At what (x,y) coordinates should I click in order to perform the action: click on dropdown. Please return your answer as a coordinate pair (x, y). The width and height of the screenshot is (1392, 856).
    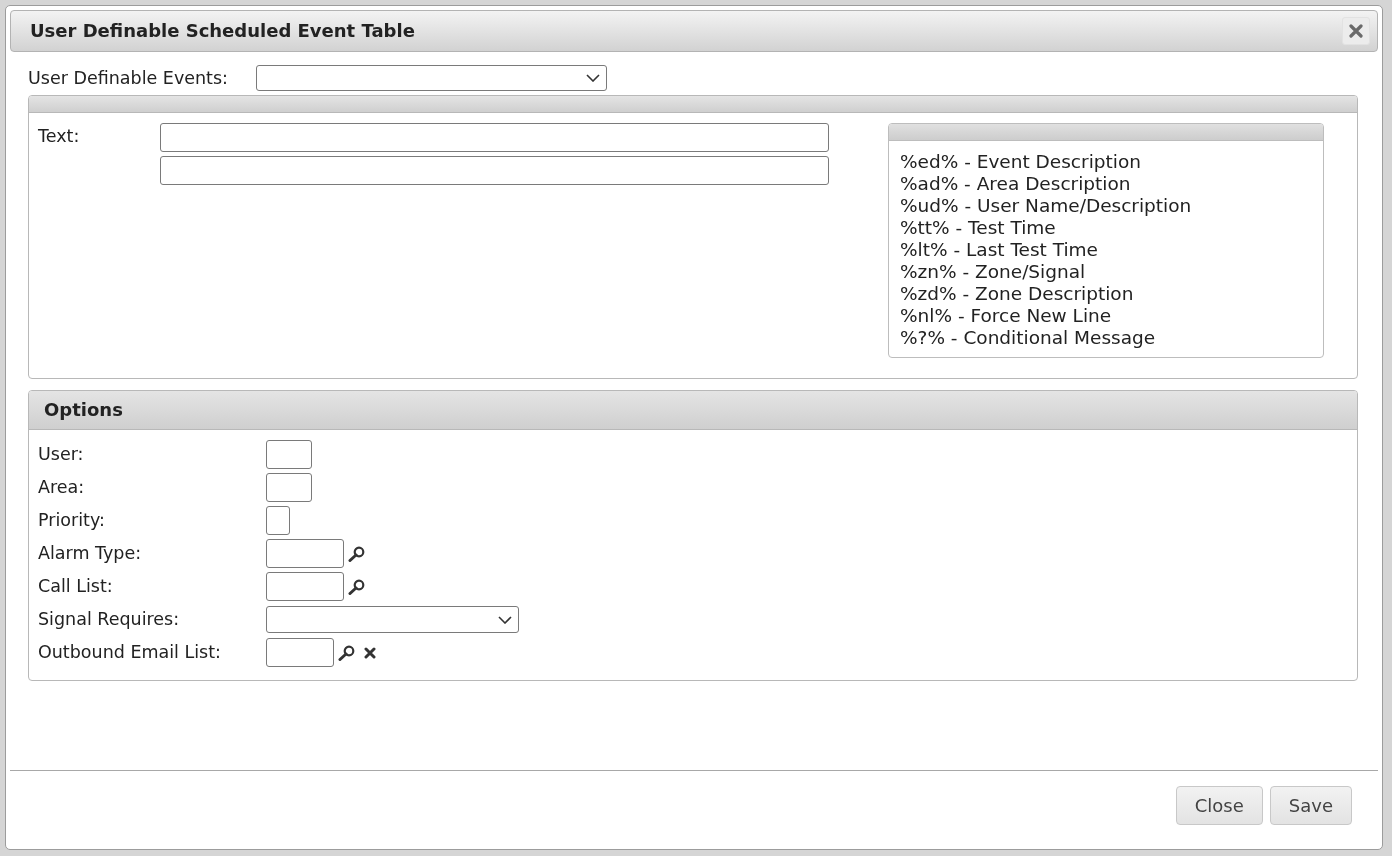
    Looking at the image, I should click on (392, 619).